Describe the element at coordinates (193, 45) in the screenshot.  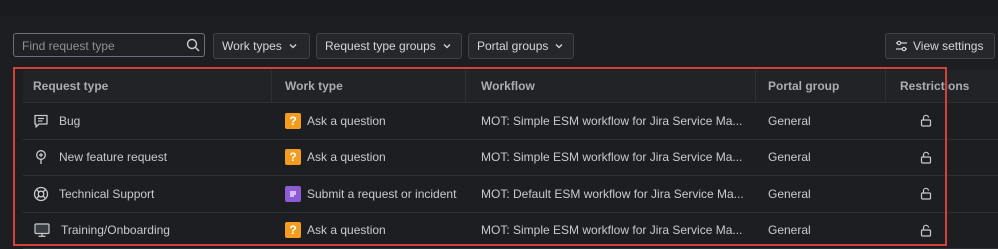
I see `search-icon` at that location.